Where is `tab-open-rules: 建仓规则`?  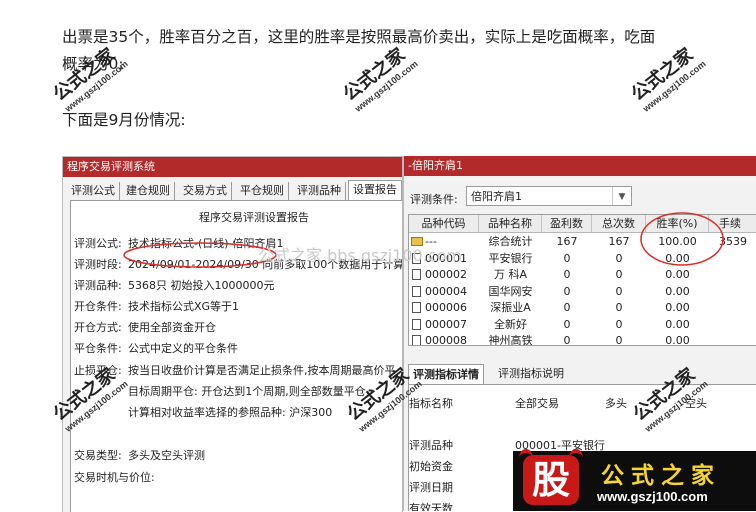
tab-open-rules: 建仓规则 is located at coordinates (148, 191).